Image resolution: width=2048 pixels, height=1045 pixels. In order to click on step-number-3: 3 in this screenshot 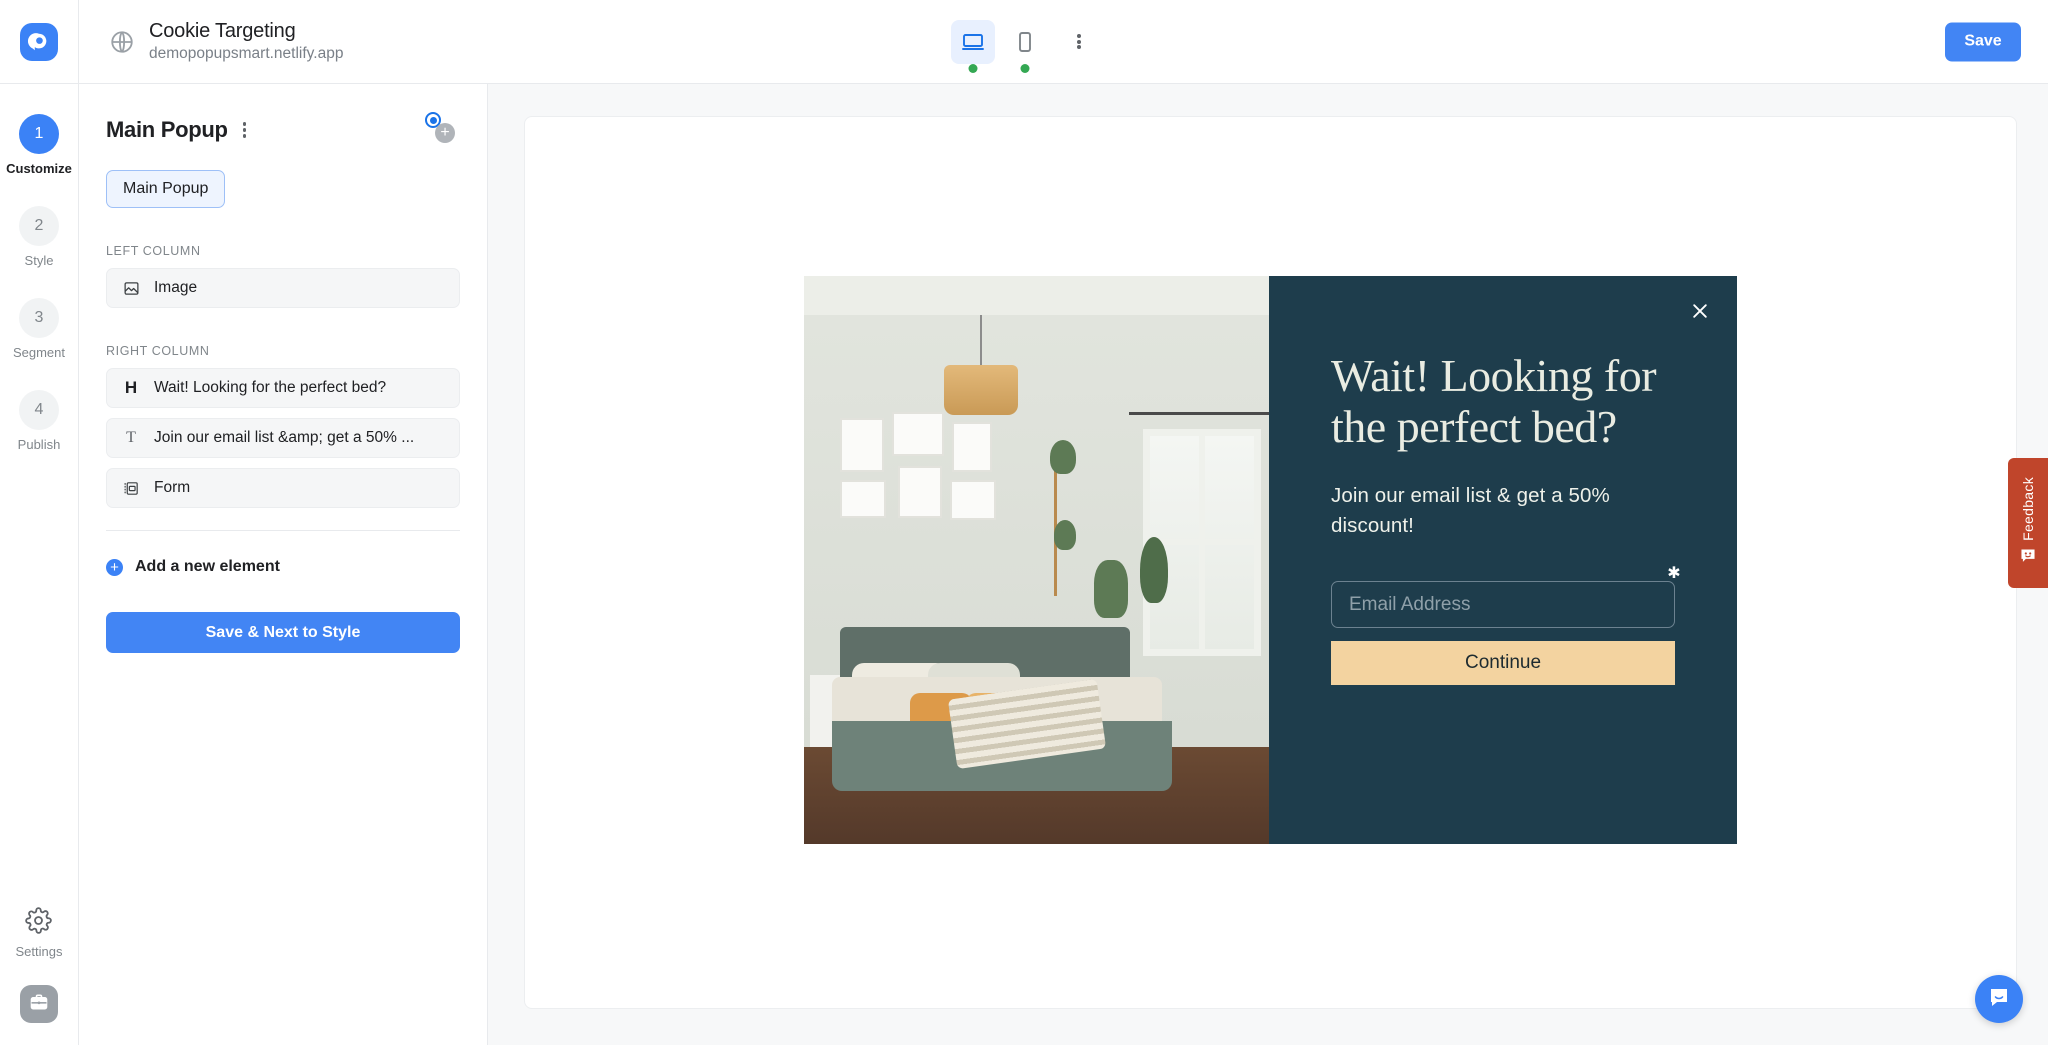, I will do `click(38, 318)`.